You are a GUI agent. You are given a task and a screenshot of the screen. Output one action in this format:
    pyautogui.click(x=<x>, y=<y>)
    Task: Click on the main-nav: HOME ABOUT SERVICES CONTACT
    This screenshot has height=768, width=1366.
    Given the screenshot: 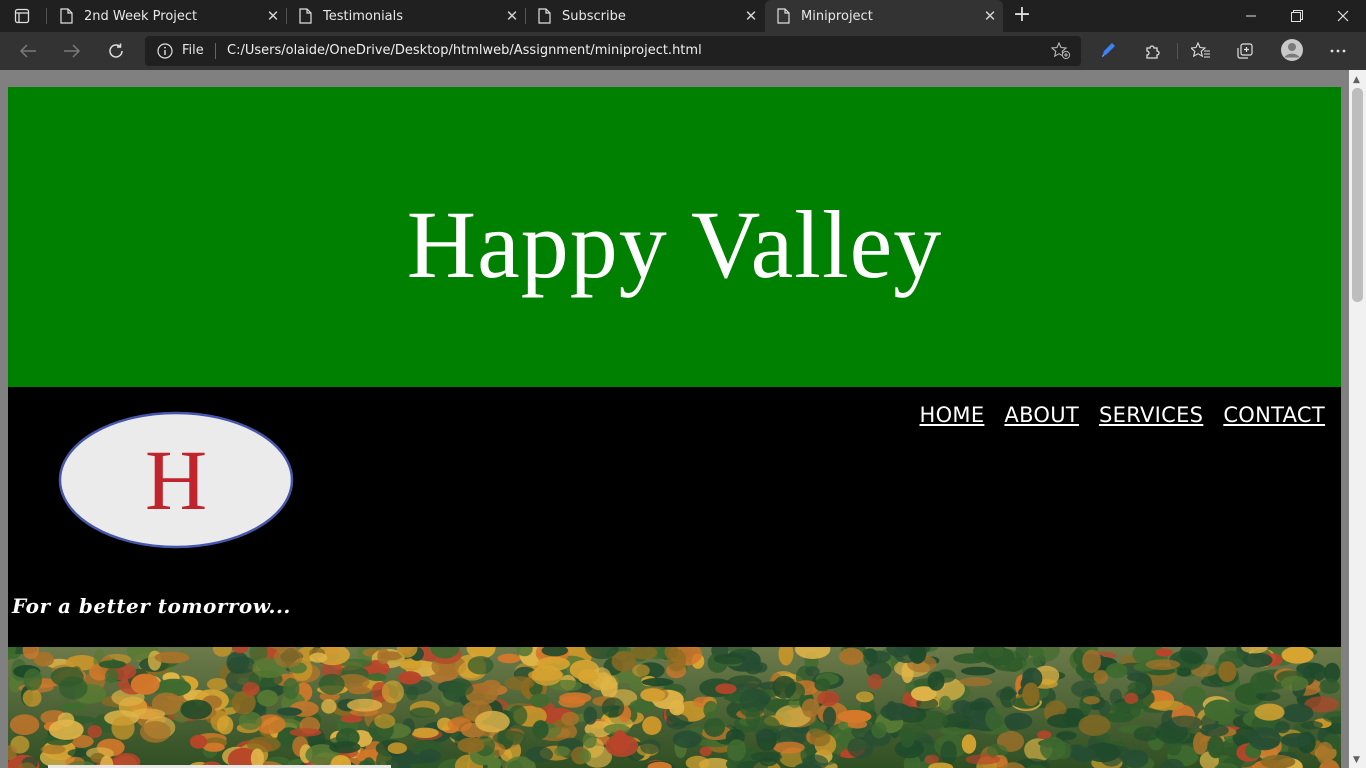 What is the action you would take?
    pyautogui.click(x=1122, y=415)
    